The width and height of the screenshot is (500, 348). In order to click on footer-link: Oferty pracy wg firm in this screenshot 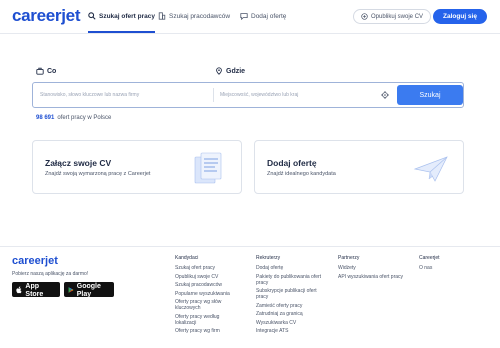, I will do `click(210, 331)`.